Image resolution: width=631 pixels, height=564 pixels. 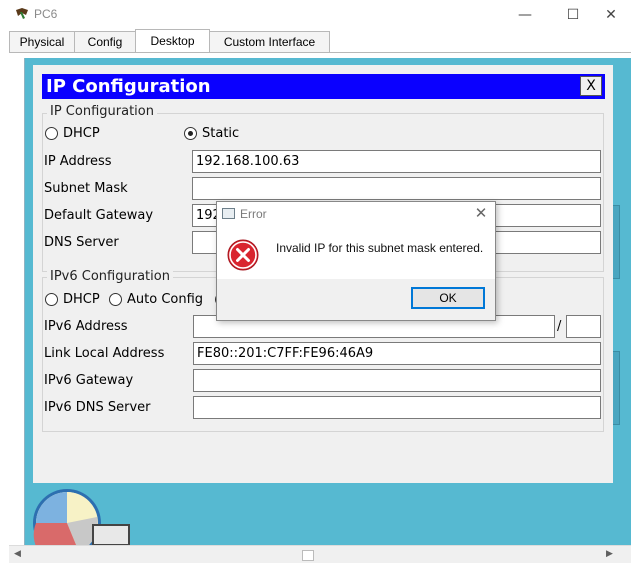 I want to click on link-local-address-label: Link Local Address, so click(x=104, y=353).